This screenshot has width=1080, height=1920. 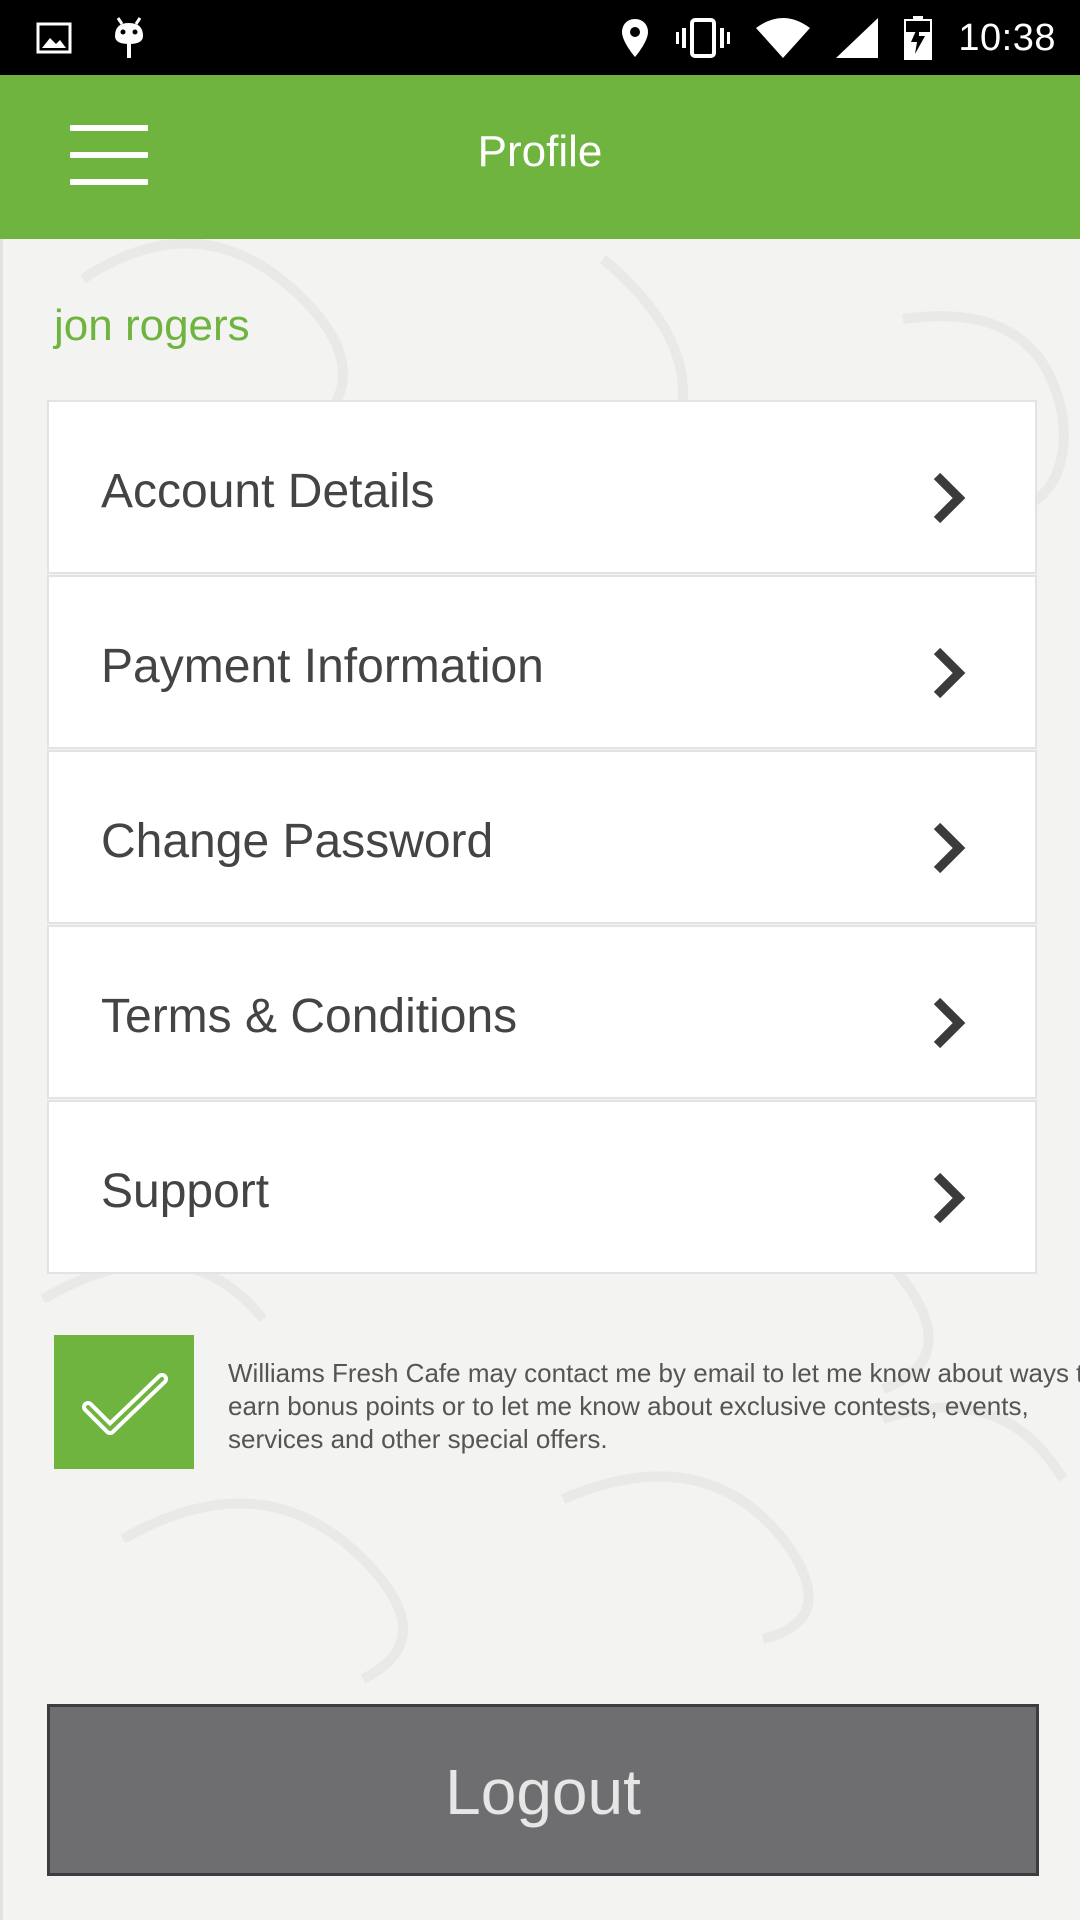 I want to click on email-consent-checkbox, so click(x=124, y=1402).